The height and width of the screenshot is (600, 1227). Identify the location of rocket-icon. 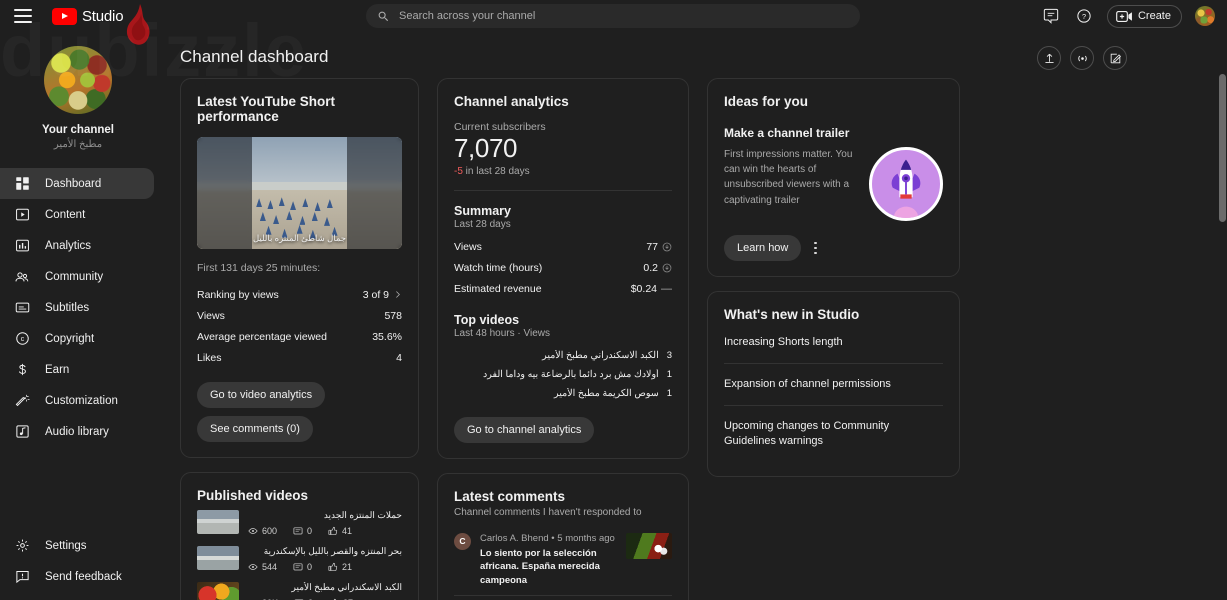
(906, 188).